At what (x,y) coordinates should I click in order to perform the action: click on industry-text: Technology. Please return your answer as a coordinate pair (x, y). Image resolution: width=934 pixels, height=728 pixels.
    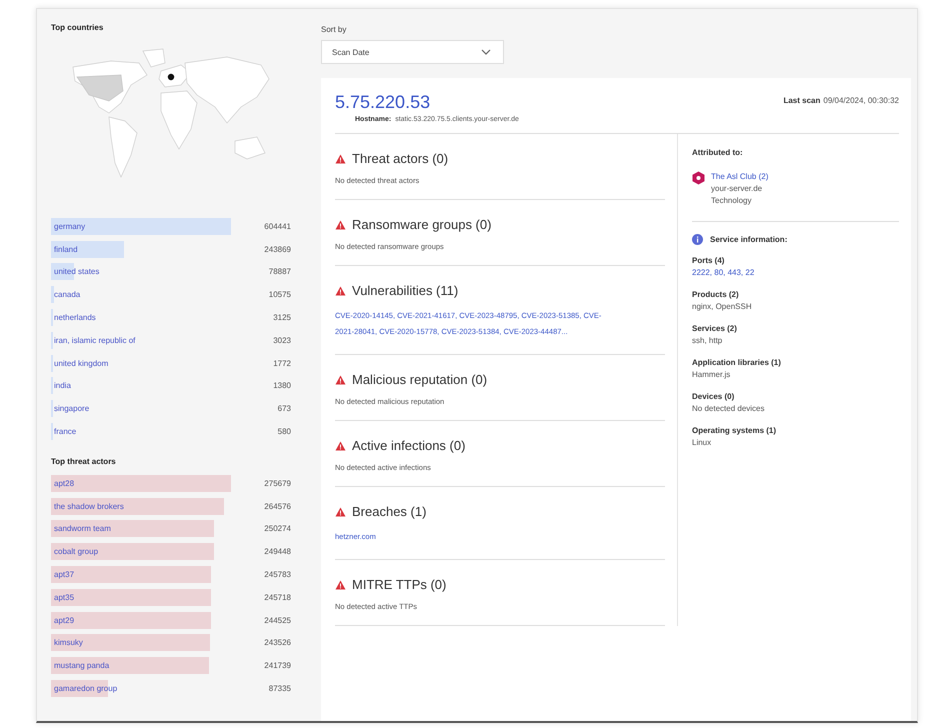
    Looking at the image, I should click on (731, 201).